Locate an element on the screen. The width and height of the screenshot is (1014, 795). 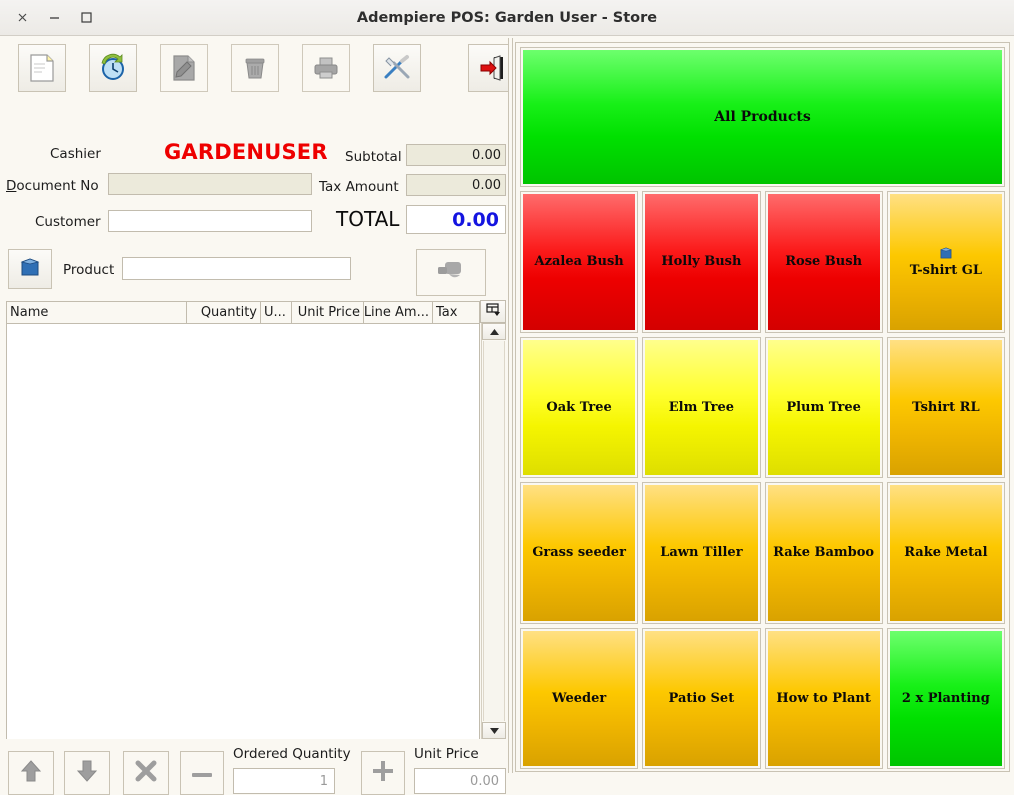
ordered-quantity-field: 1 is located at coordinates (284, 781).